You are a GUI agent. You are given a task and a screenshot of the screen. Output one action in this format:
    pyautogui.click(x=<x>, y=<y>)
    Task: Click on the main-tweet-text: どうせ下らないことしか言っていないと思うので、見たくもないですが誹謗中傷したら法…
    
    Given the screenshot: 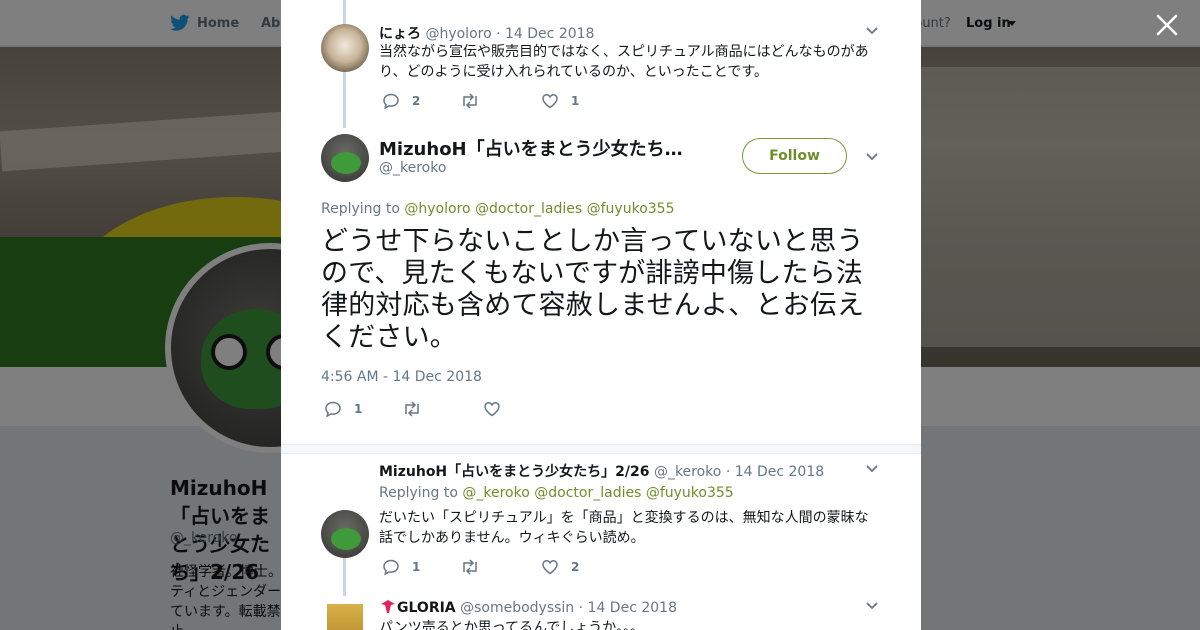 What is the action you would take?
    pyautogui.click(x=593, y=289)
    